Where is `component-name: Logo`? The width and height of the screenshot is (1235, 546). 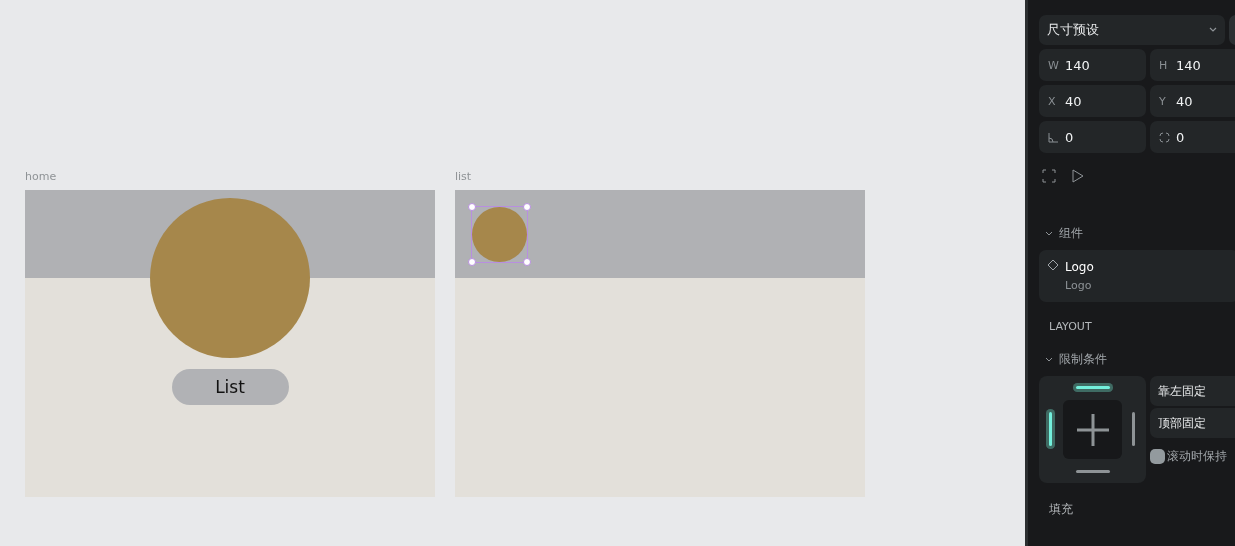 component-name: Logo is located at coordinates (1080, 267).